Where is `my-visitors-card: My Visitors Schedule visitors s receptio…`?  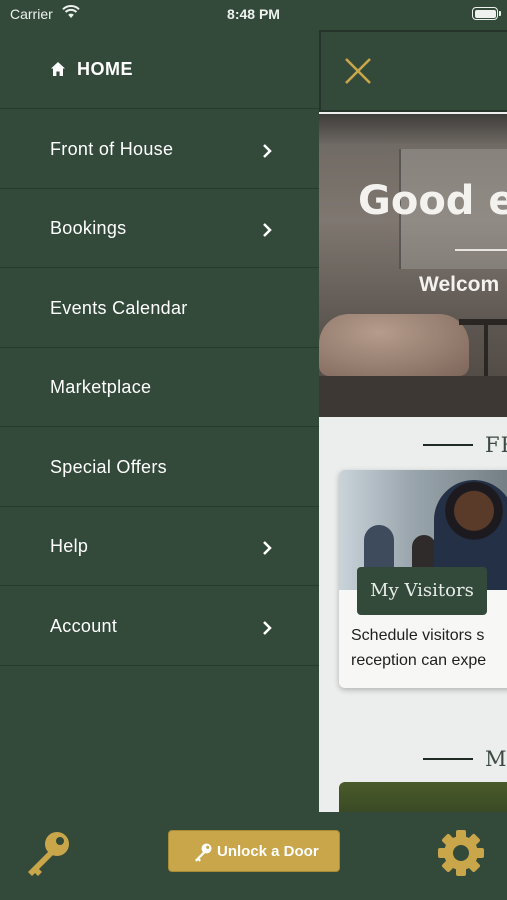 my-visitors-card: My Visitors Schedule visitors s receptio… is located at coordinates (423, 579).